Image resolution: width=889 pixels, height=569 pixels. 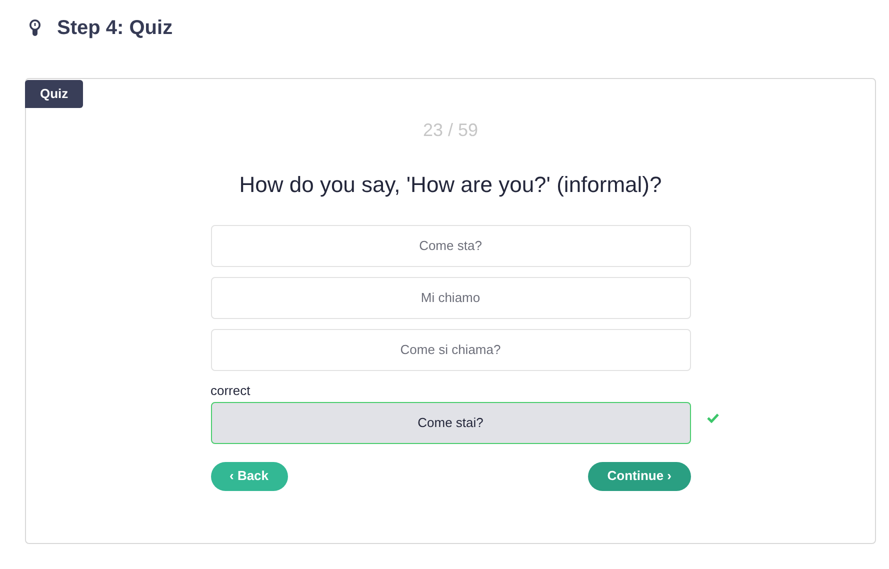 What do you see at coordinates (115, 28) in the screenshot?
I see `page-title: Step 4: Quiz` at bounding box center [115, 28].